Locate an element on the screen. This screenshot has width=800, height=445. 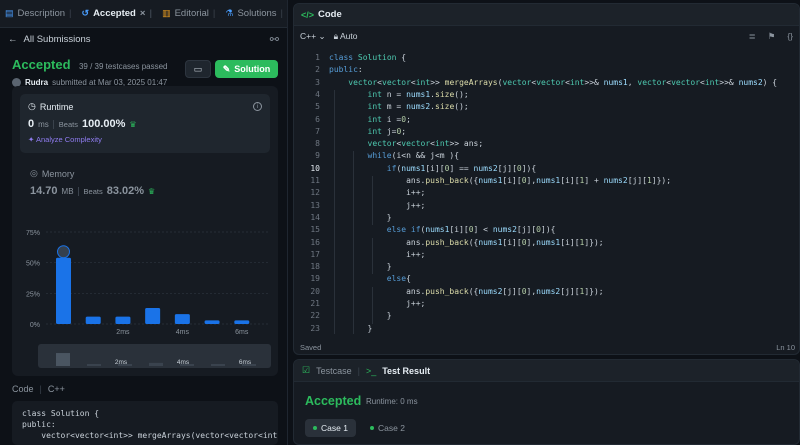
link-icon: ⚯ is located at coordinates (274, 39).